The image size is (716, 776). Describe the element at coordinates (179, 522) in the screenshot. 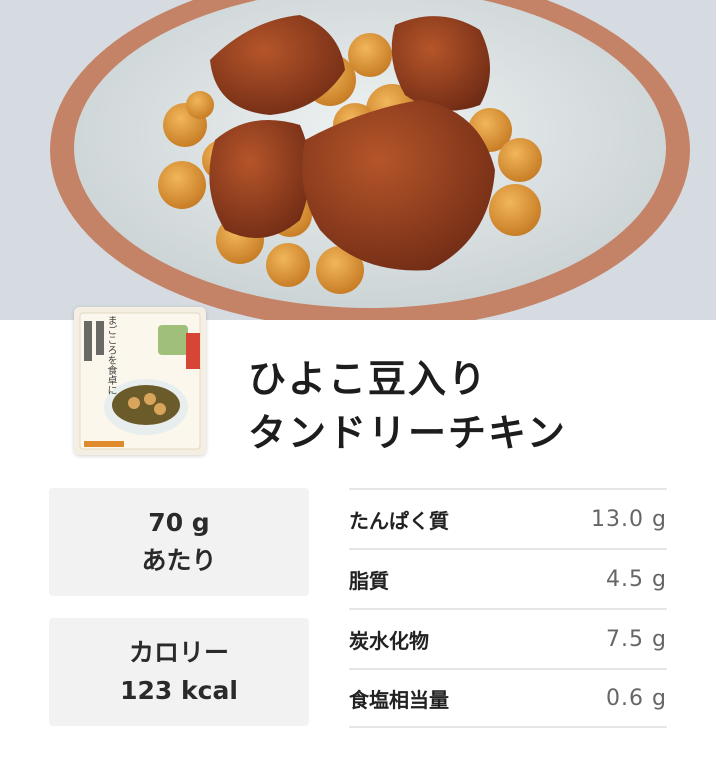

I see `serving-amount: 70 g` at that location.